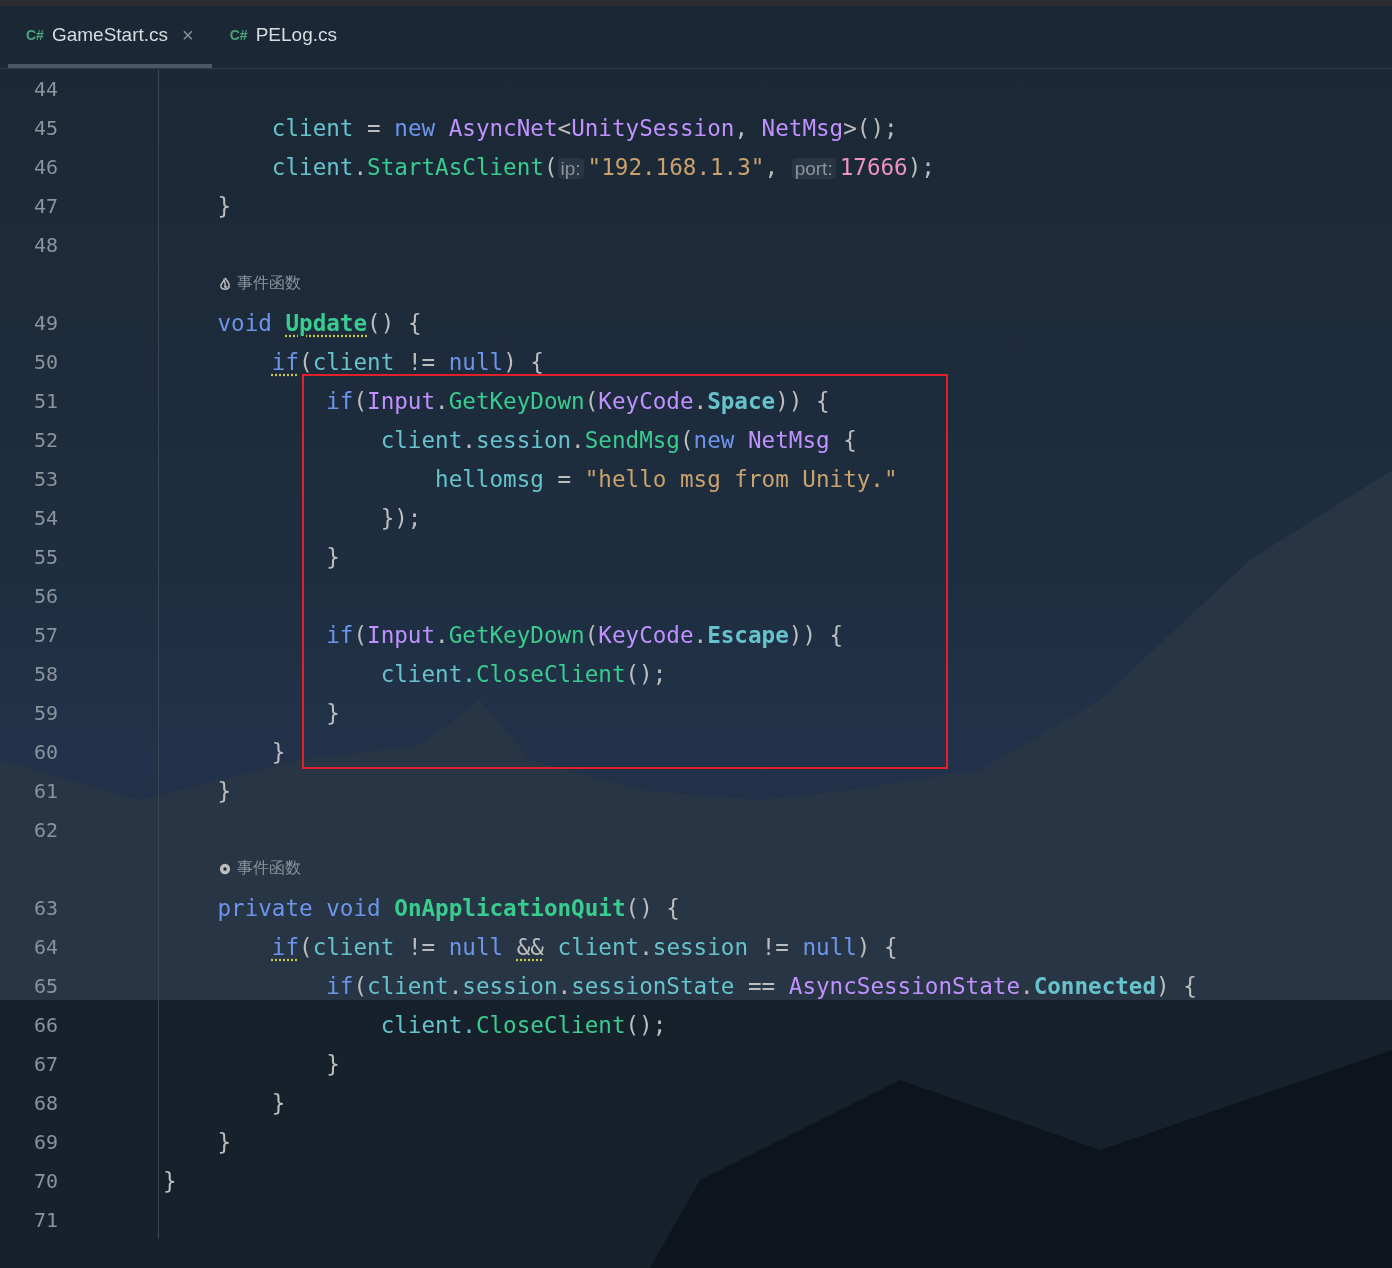  Describe the element at coordinates (46, 712) in the screenshot. I see `line-number: 59` at that location.